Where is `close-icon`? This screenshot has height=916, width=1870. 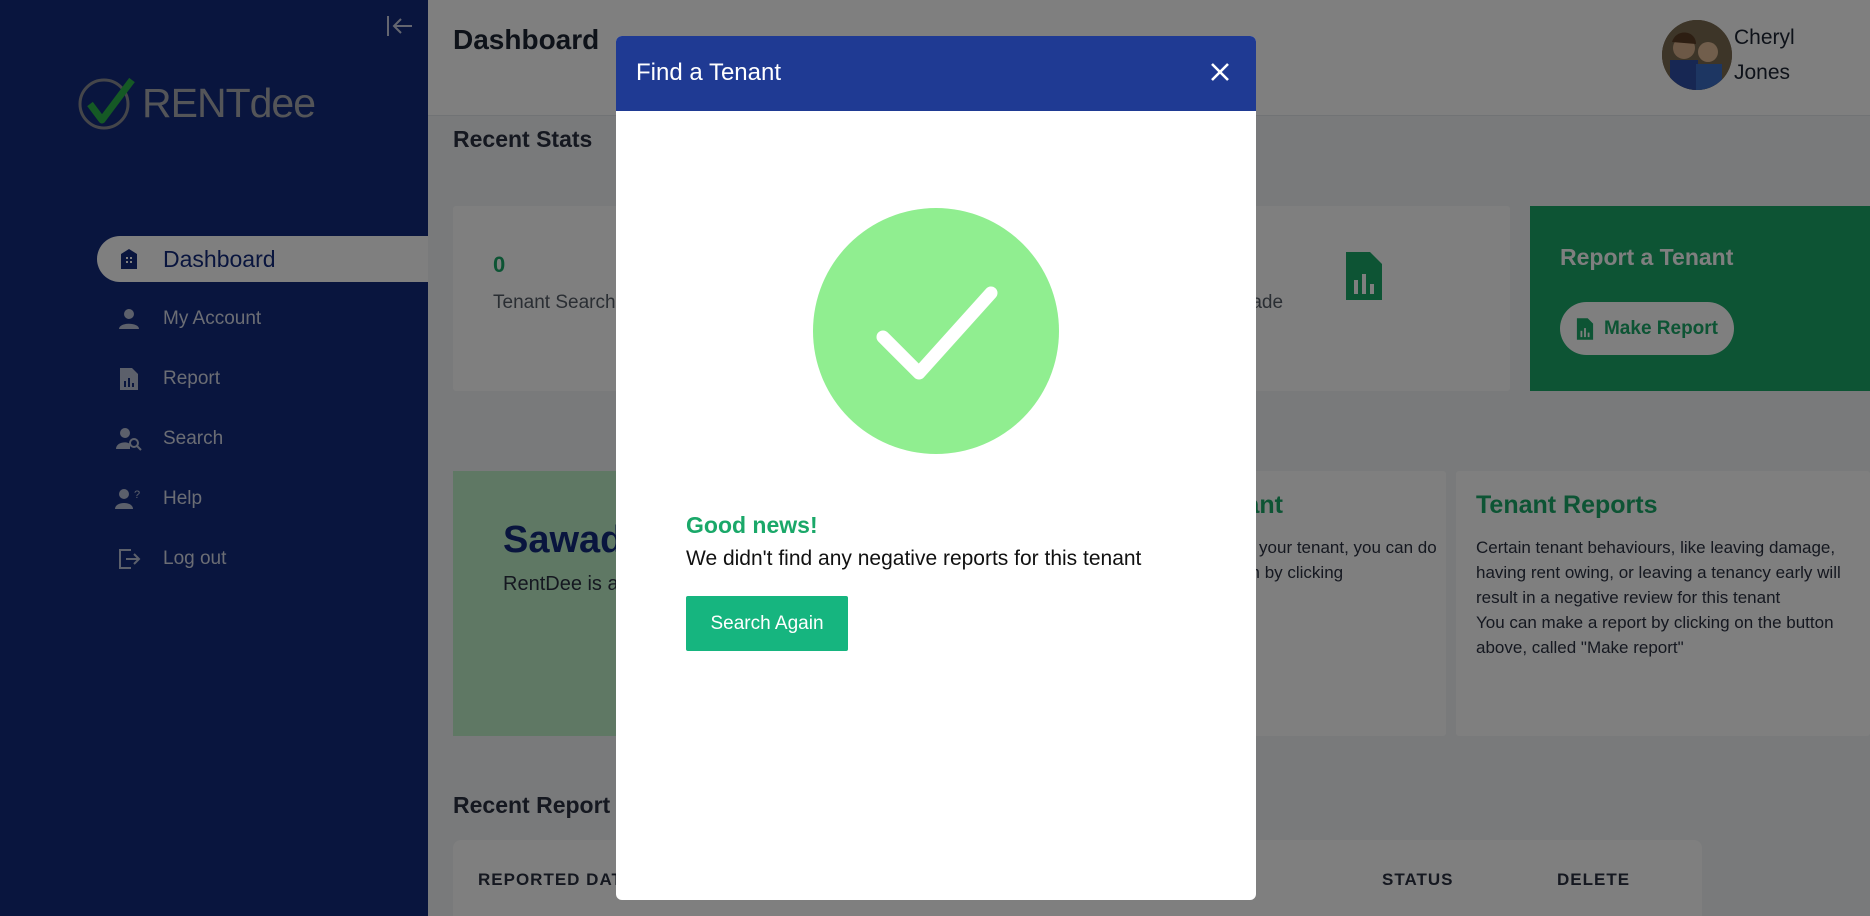 close-icon is located at coordinates (1220, 72).